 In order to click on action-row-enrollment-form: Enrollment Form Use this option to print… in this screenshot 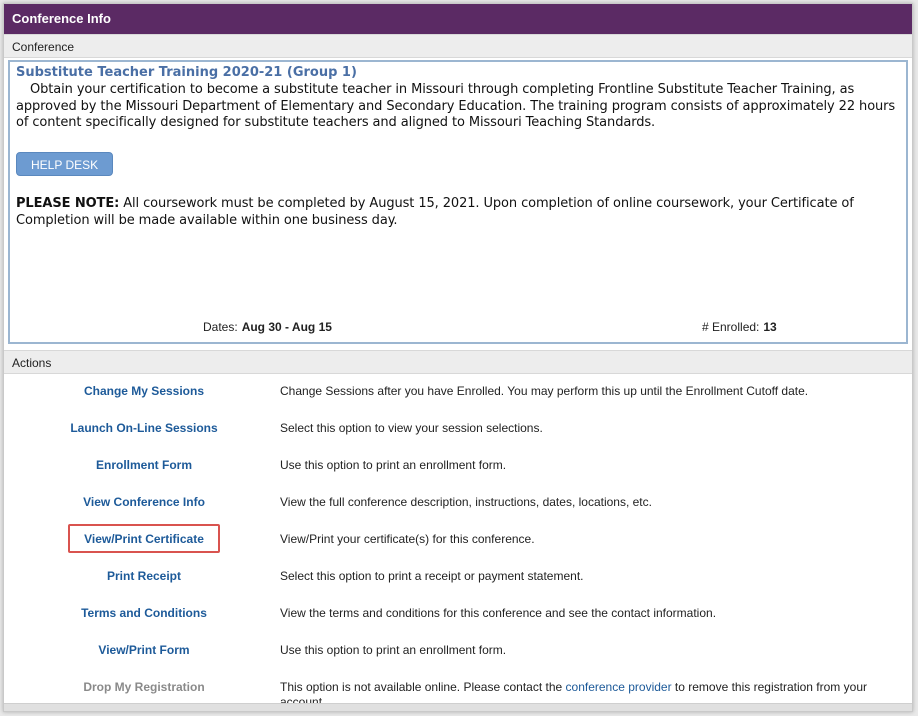, I will do `click(458, 466)`.